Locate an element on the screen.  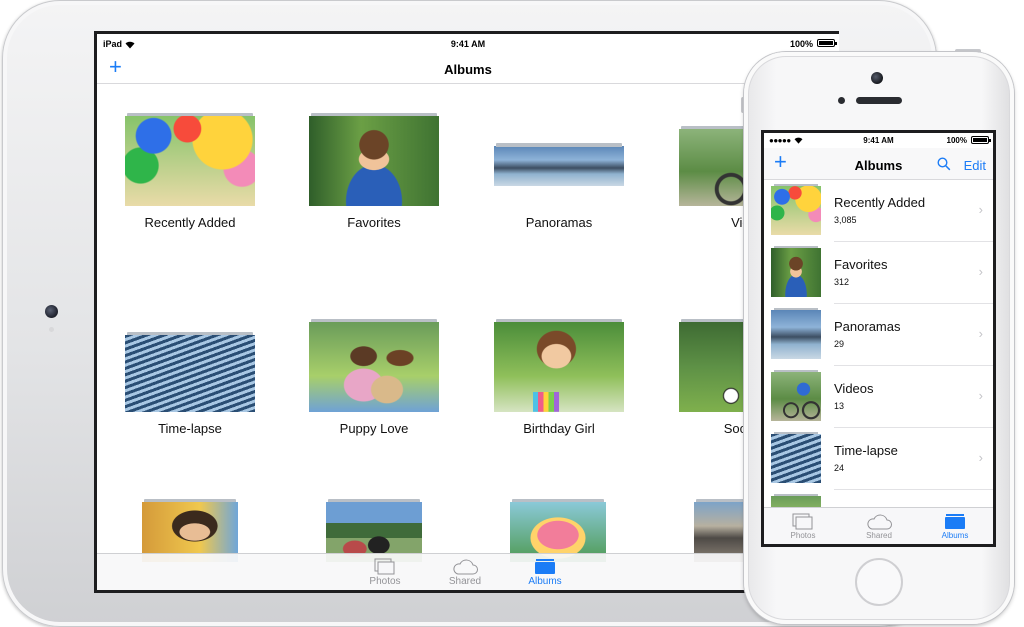
album-favorites: Favorites is located at coordinates (374, 171).